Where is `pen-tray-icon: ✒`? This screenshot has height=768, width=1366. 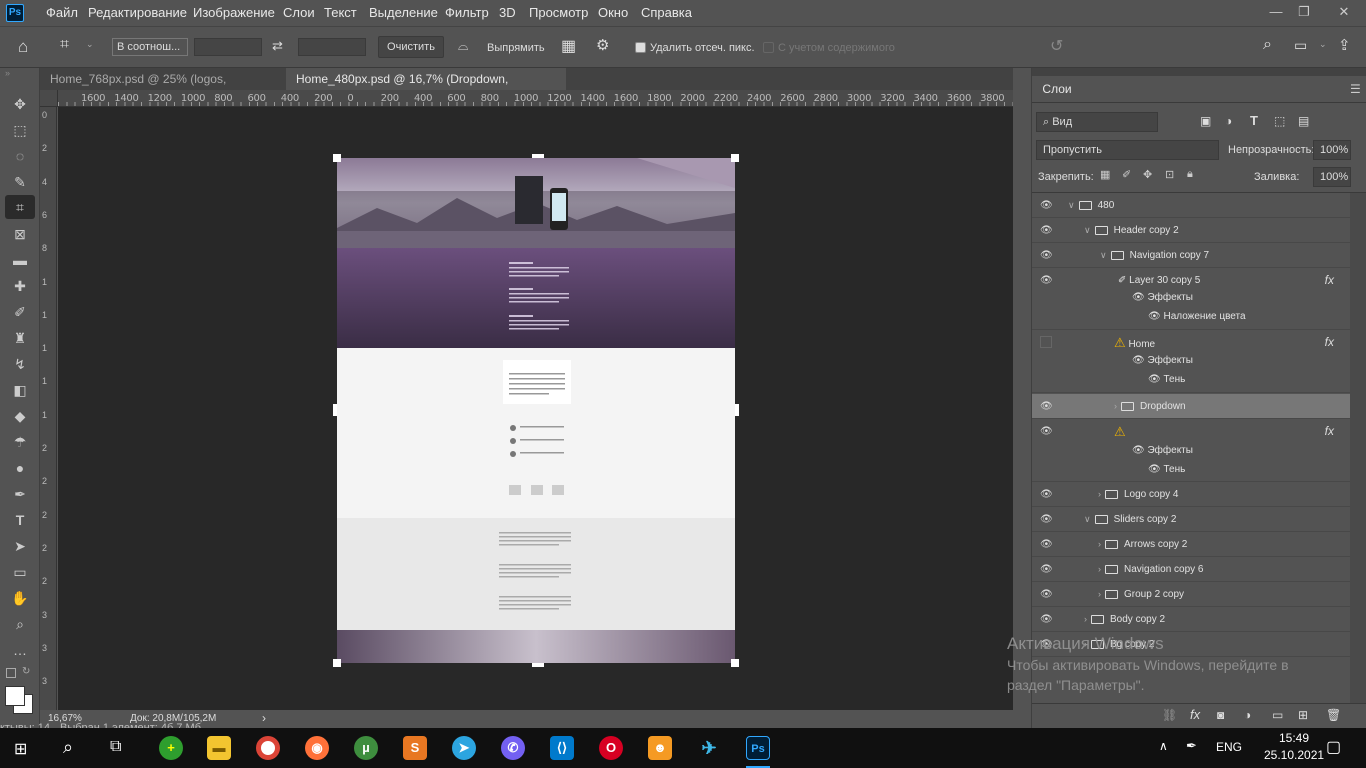
pen-tray-icon: ✒ is located at coordinates (1191, 746).